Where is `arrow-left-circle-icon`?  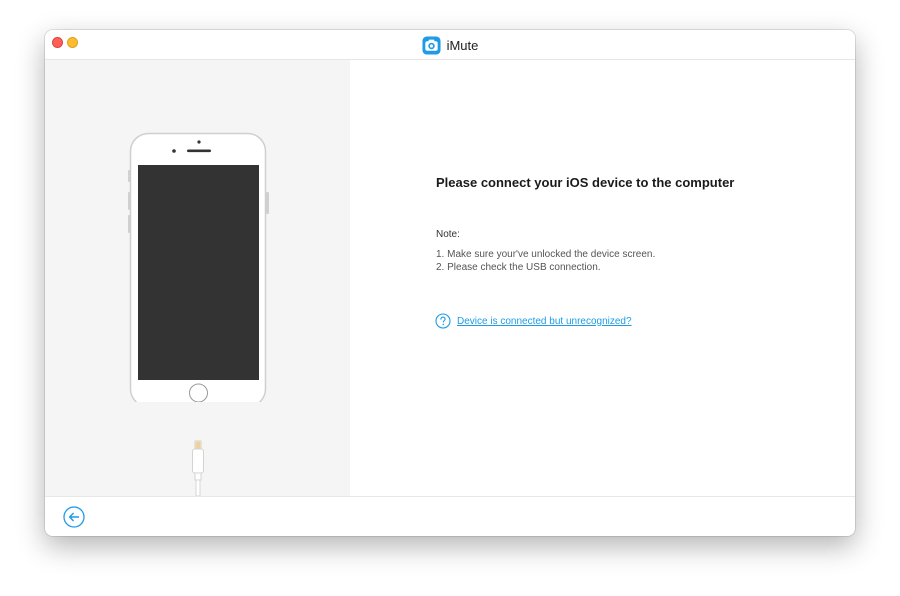 arrow-left-circle-icon is located at coordinates (74, 517).